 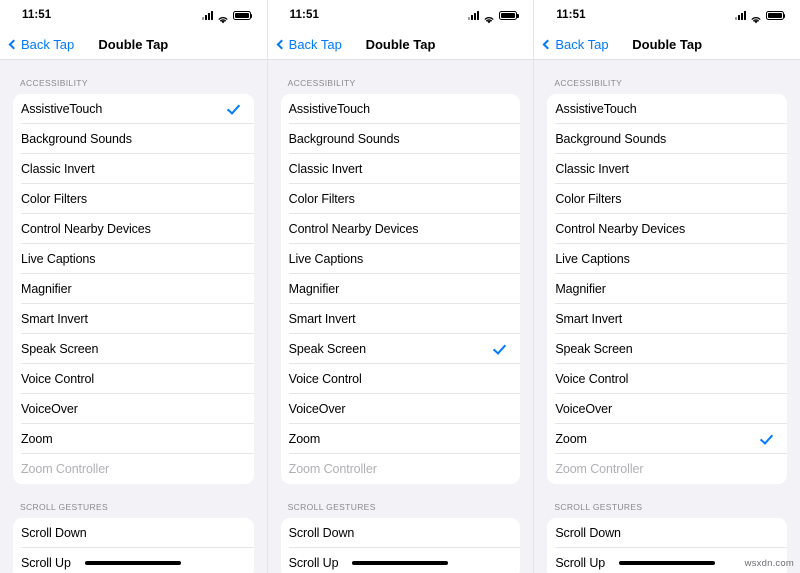 I want to click on cellular-signal-icon, so click(x=740, y=15).